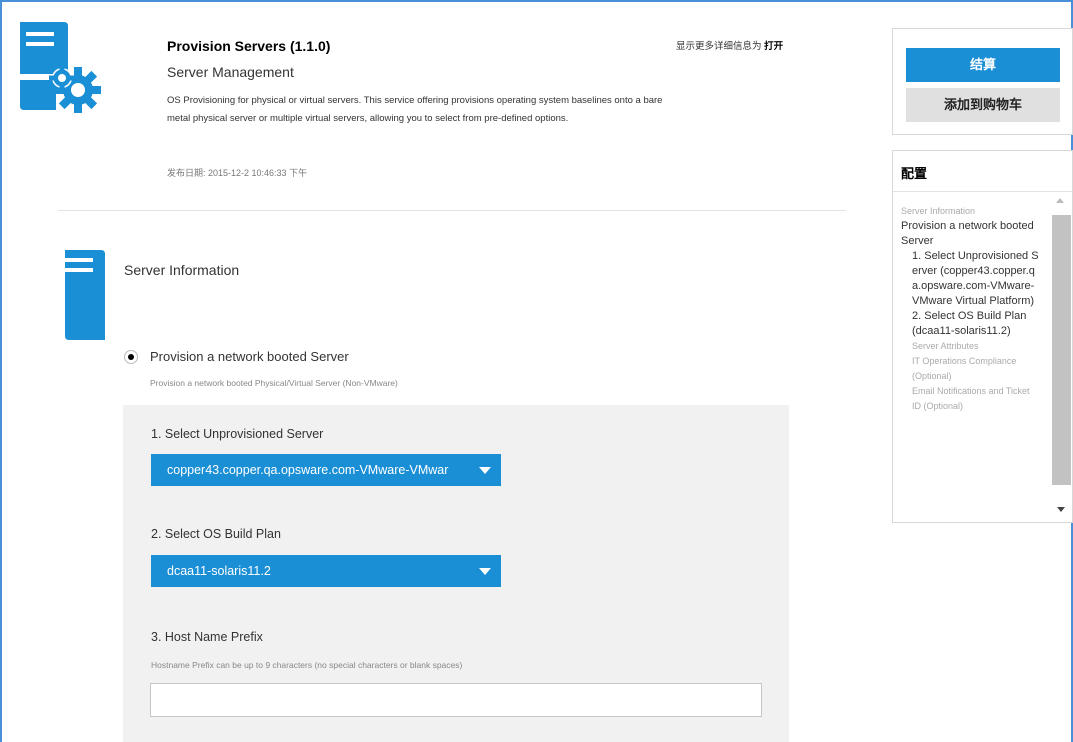 The height and width of the screenshot is (742, 1073). What do you see at coordinates (982, 191) in the screenshot?
I see `config-divider` at bounding box center [982, 191].